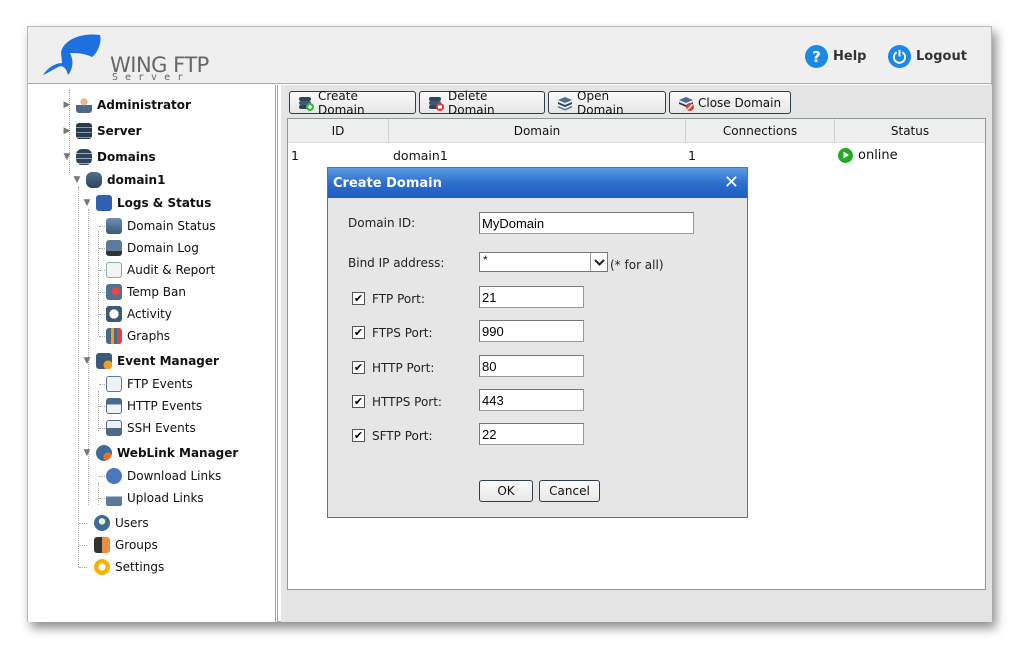 This screenshot has height=649, width=1018. I want to click on create-domain-button: Create Domain, so click(352, 102).